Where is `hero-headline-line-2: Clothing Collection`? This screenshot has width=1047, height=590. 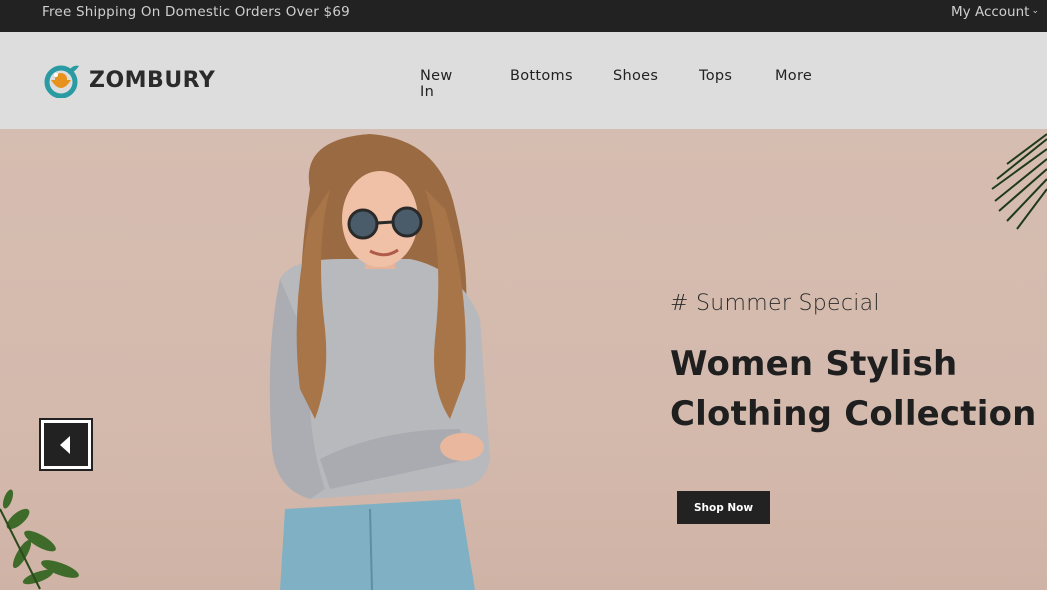 hero-headline-line-2: Clothing Collection is located at coordinates (853, 414).